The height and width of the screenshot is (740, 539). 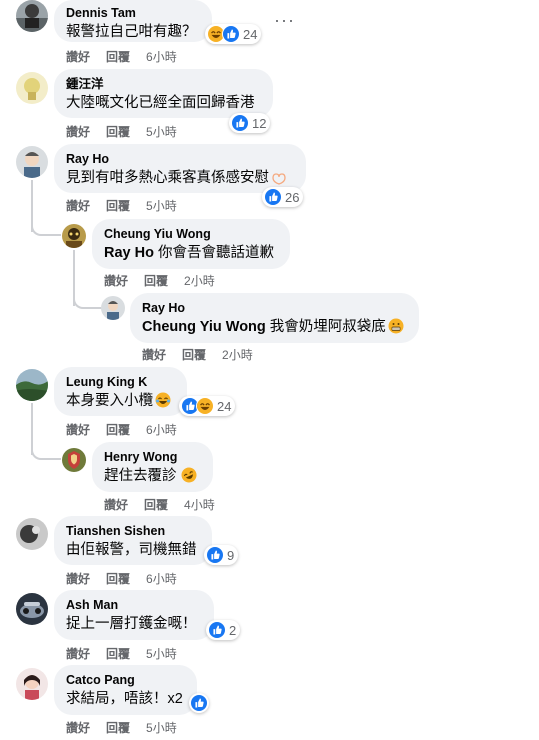 What do you see at coordinates (133, 531) in the screenshot?
I see `commenter-name: Tianshen Sishen` at bounding box center [133, 531].